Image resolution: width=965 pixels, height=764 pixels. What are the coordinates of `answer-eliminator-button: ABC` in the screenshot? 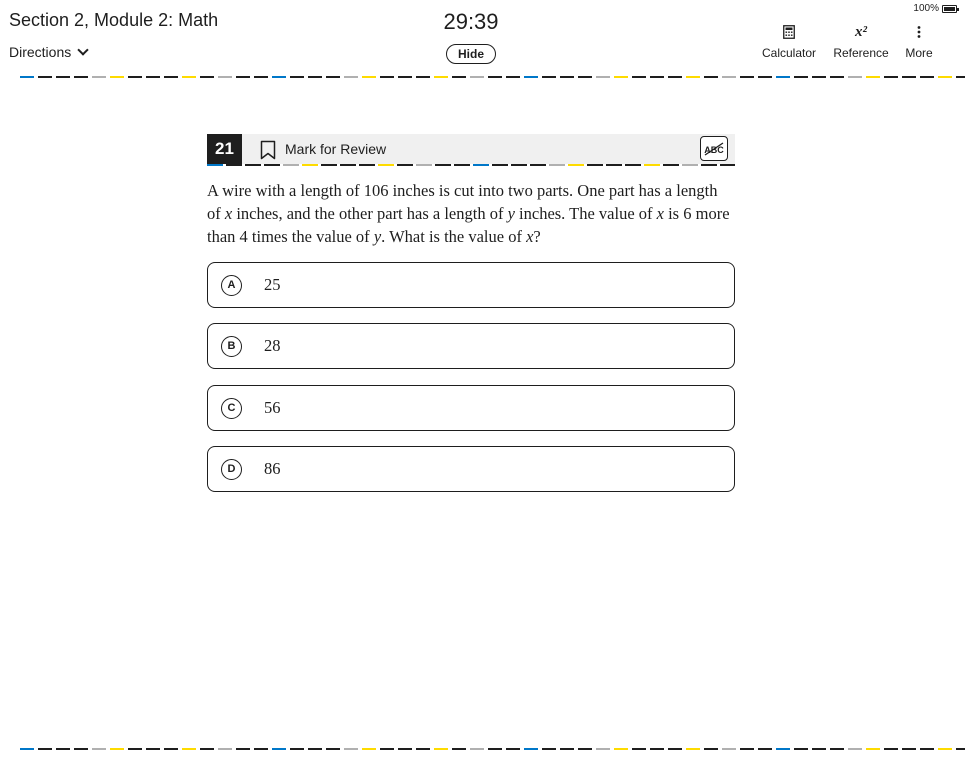 It's located at (714, 148).